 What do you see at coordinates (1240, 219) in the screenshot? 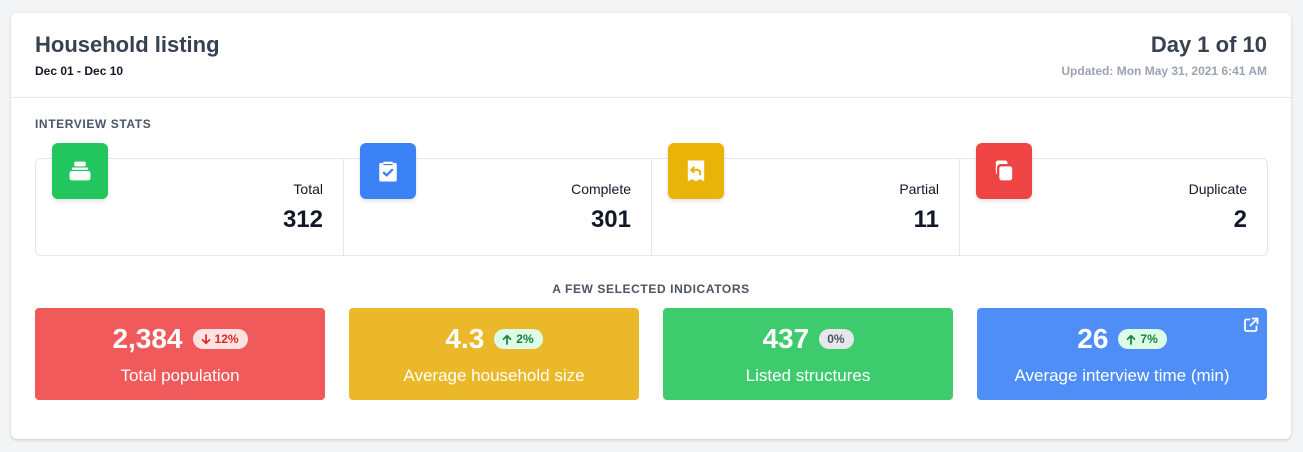
I see `stat-value: 2` at bounding box center [1240, 219].